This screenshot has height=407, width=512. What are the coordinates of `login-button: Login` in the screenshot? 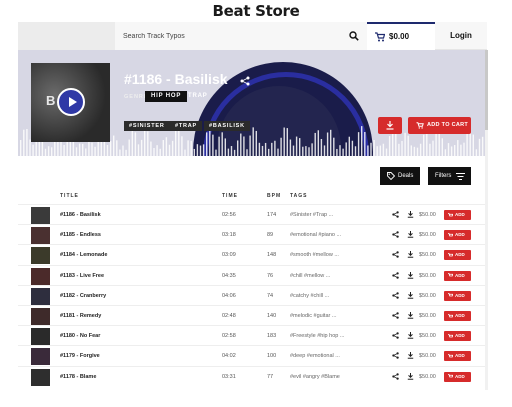 It's located at (461, 36).